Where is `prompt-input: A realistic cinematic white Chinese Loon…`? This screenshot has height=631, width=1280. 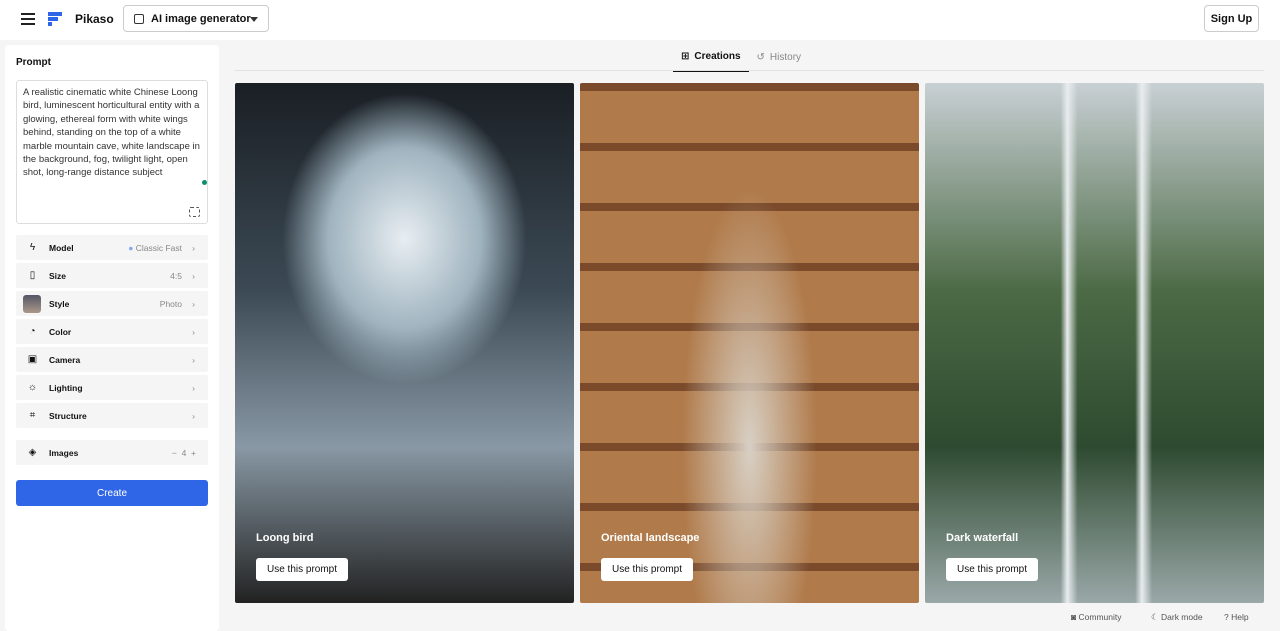 prompt-input: A realistic cinematic white Chinese Loon… is located at coordinates (112, 152).